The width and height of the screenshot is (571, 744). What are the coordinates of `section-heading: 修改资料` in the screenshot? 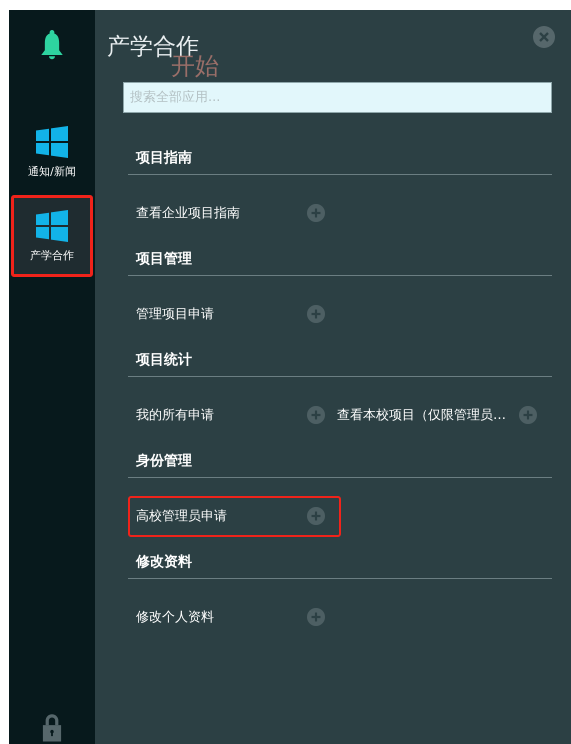 It's located at (164, 562).